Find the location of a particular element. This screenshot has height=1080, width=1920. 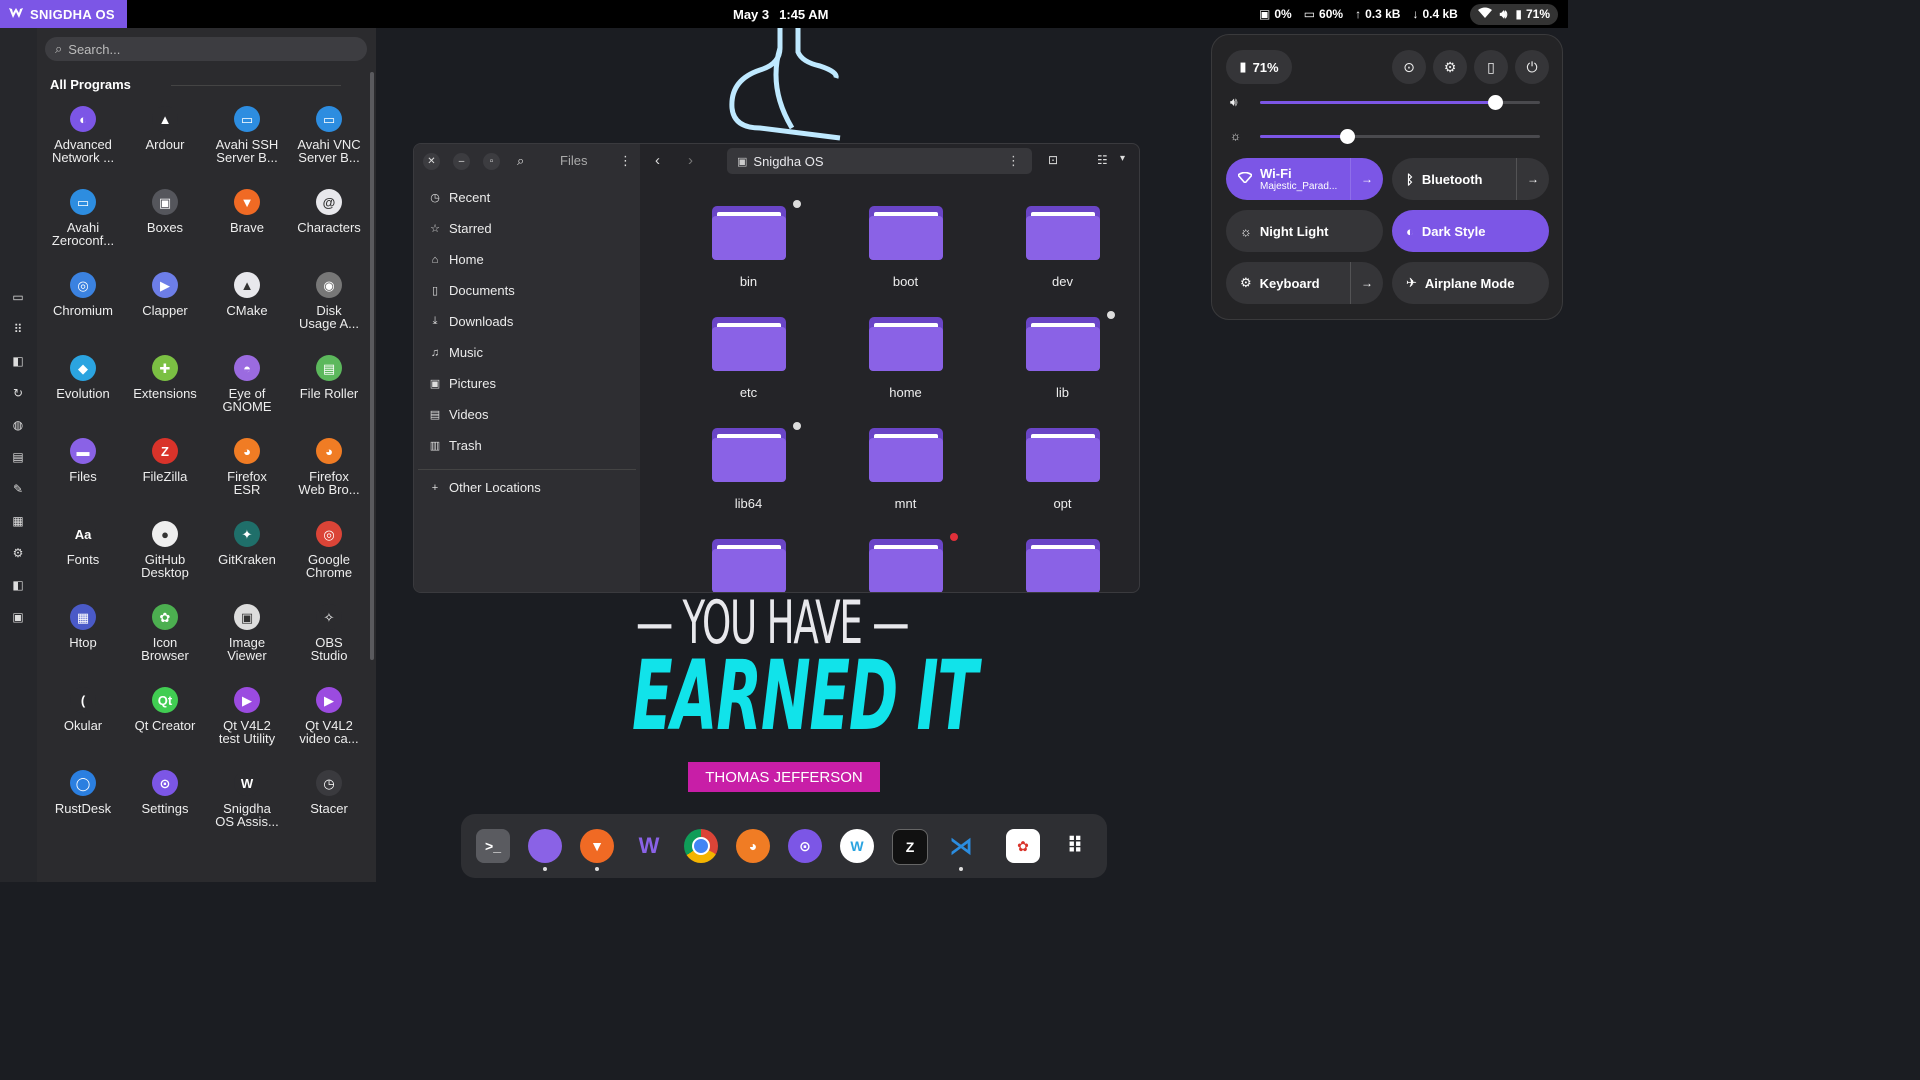

sidebar-item-home: ⌂ Home is located at coordinates (456, 259).